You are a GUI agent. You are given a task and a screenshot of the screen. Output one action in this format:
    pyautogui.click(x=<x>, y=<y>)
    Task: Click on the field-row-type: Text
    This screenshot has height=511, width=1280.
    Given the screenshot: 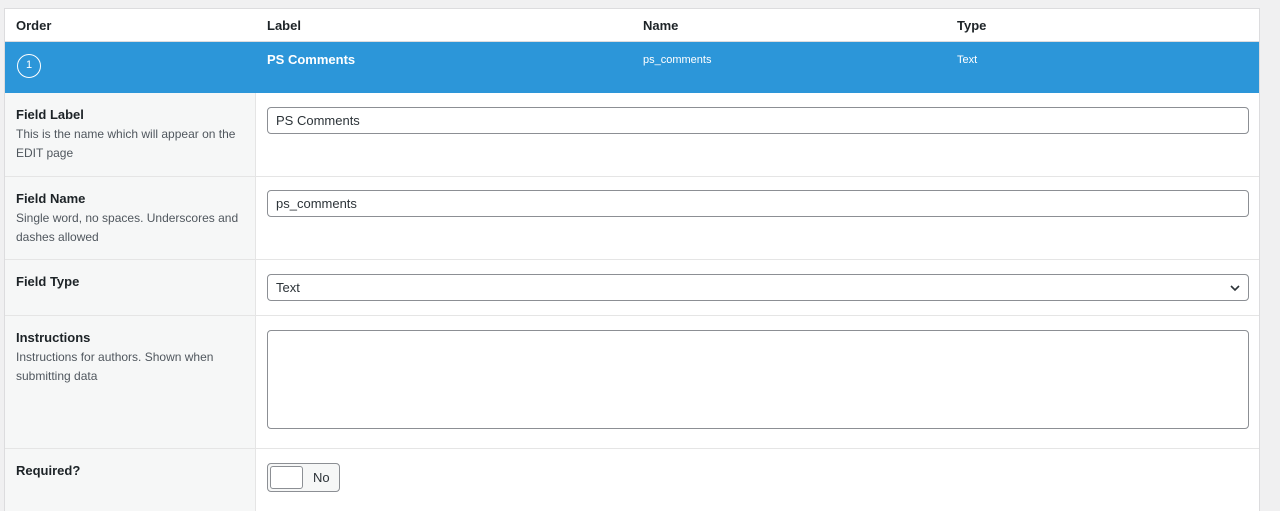 What is the action you would take?
    pyautogui.click(x=967, y=60)
    